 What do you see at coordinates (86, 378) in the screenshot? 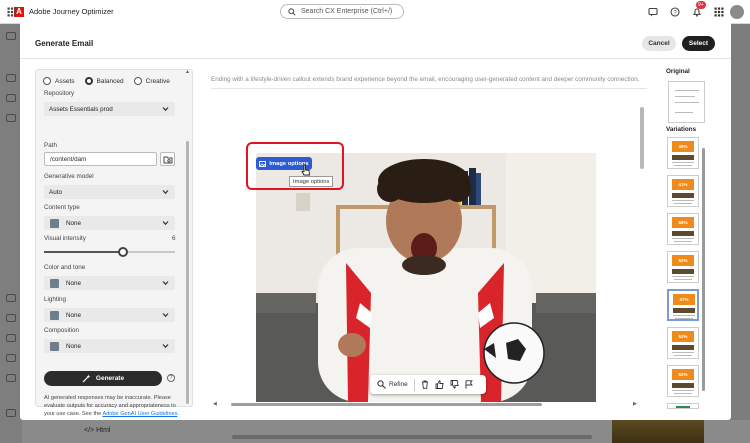
I see `magic-wand-icon` at bounding box center [86, 378].